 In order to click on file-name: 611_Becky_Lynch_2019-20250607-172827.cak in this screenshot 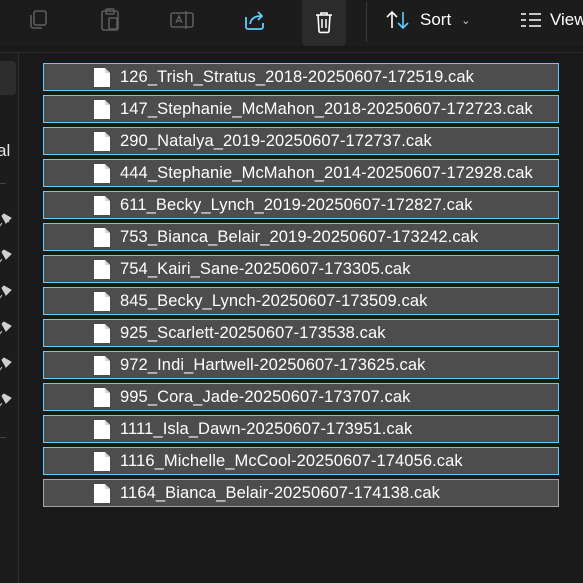, I will do `click(296, 204)`.